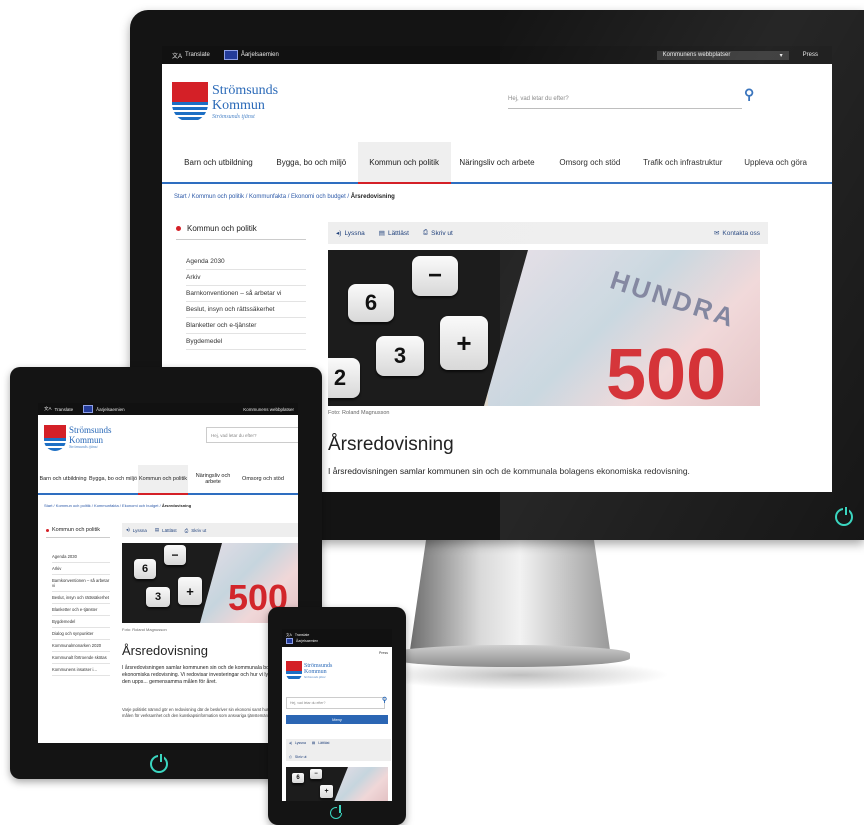 The height and width of the screenshot is (825, 864). I want to click on page-title: Årsredovisning, so click(165, 650).